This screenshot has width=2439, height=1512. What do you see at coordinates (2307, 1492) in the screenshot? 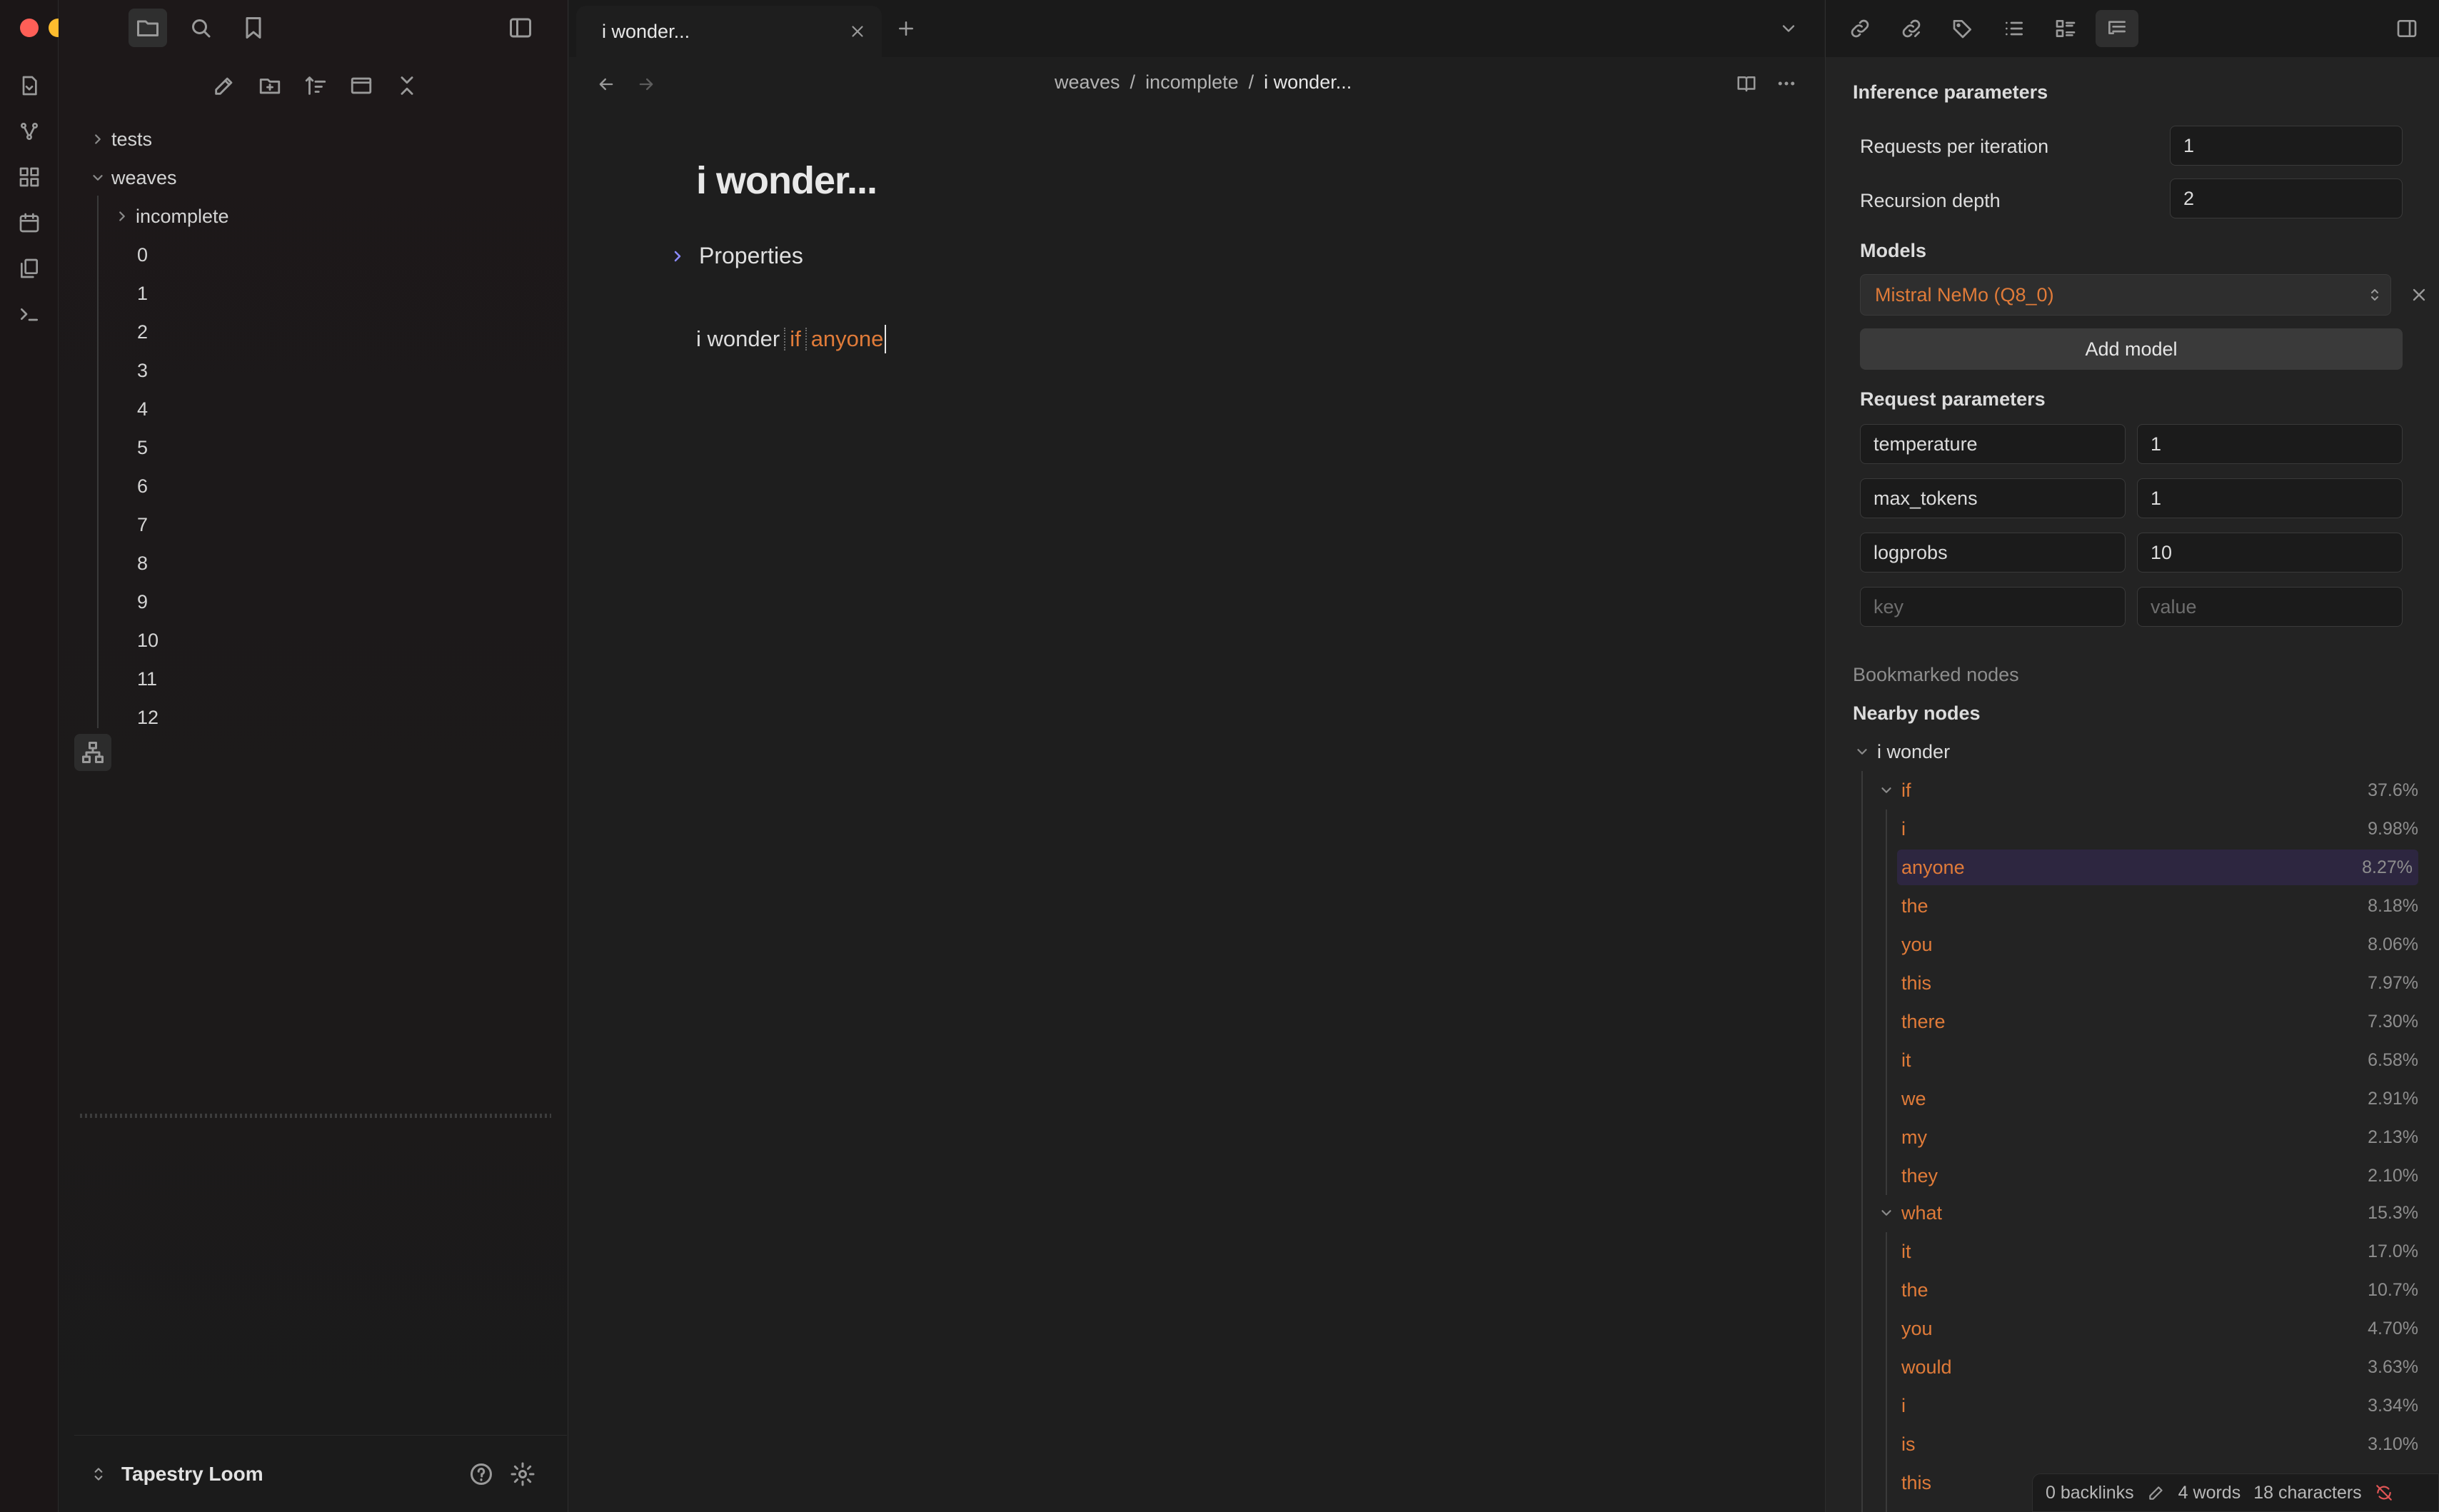
I see `character-count: 18 characters` at bounding box center [2307, 1492].